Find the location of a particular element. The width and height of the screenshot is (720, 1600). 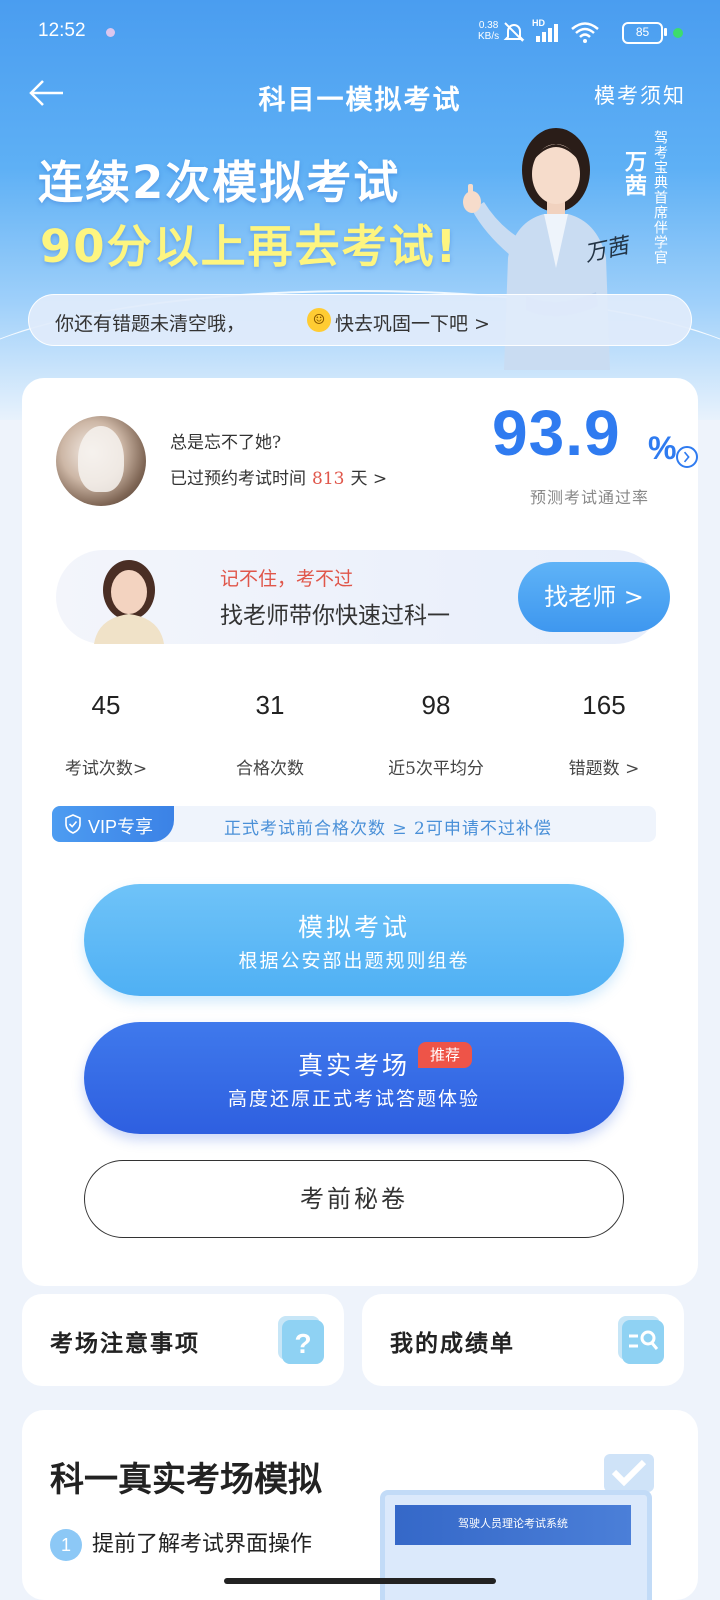

banner-headline-1: 连续2次模拟考试 is located at coordinates (219, 182).